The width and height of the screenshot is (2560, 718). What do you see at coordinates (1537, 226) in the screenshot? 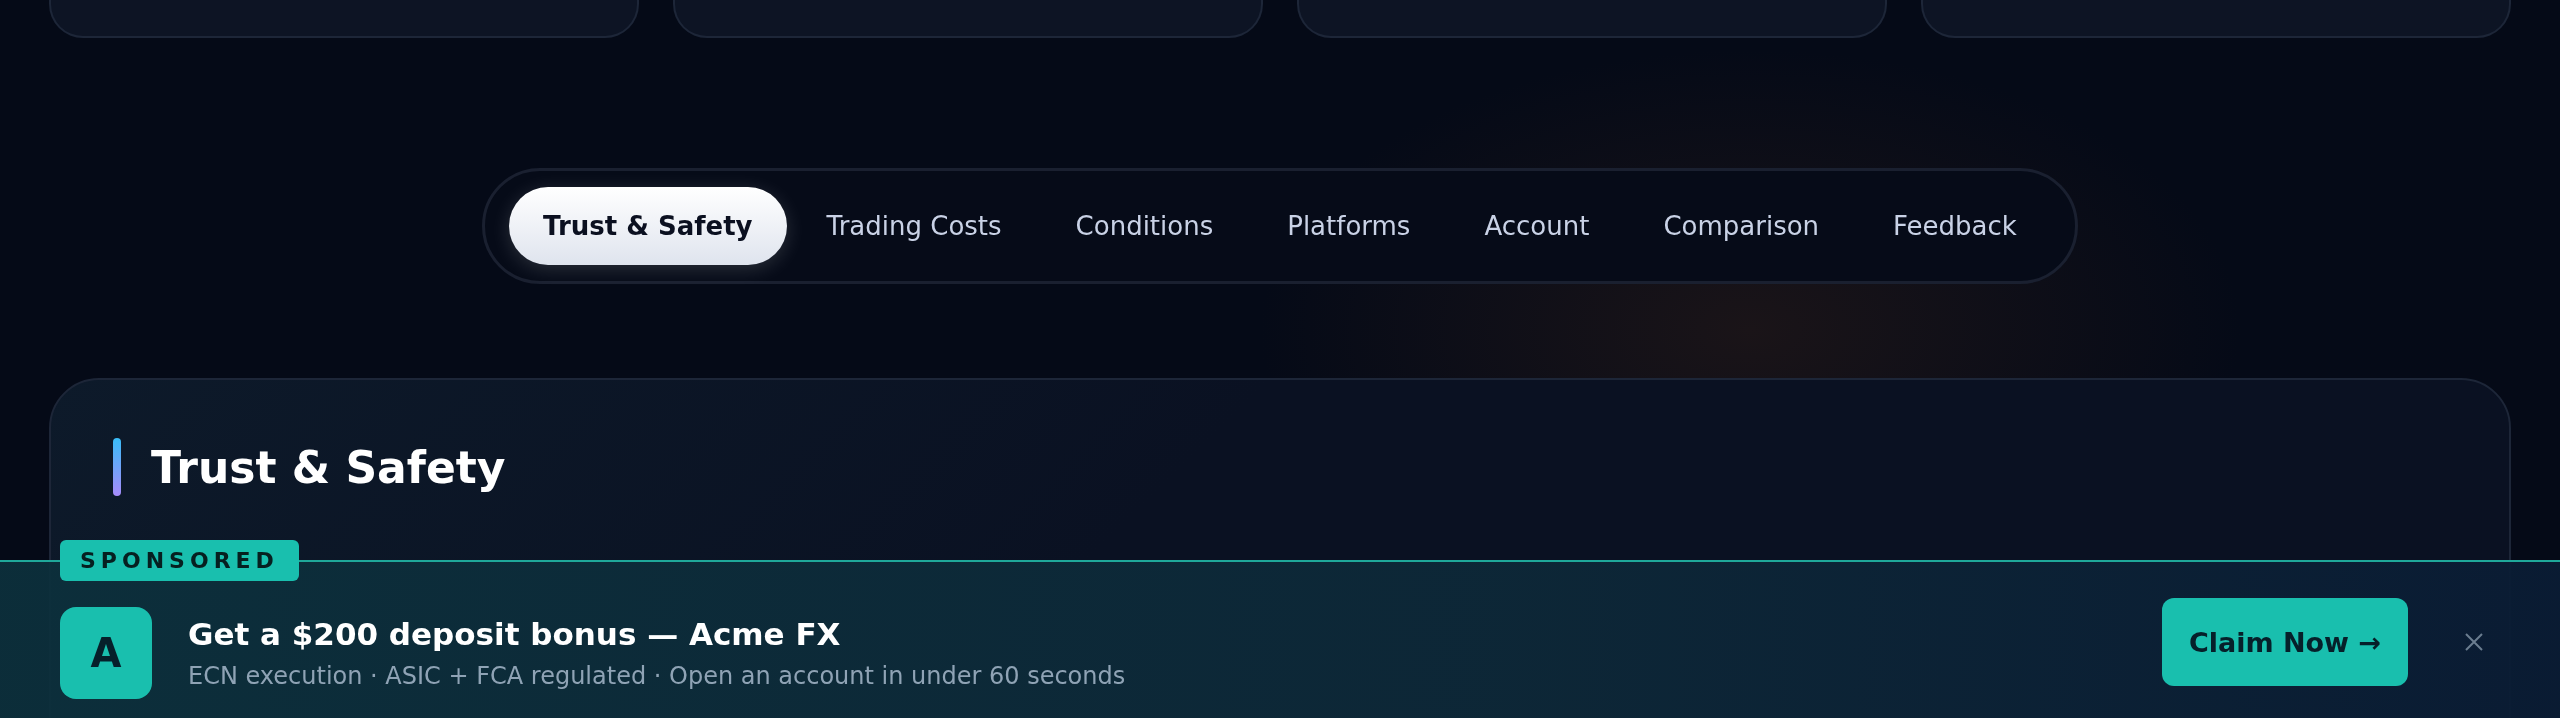
I see `tab: Account` at bounding box center [1537, 226].